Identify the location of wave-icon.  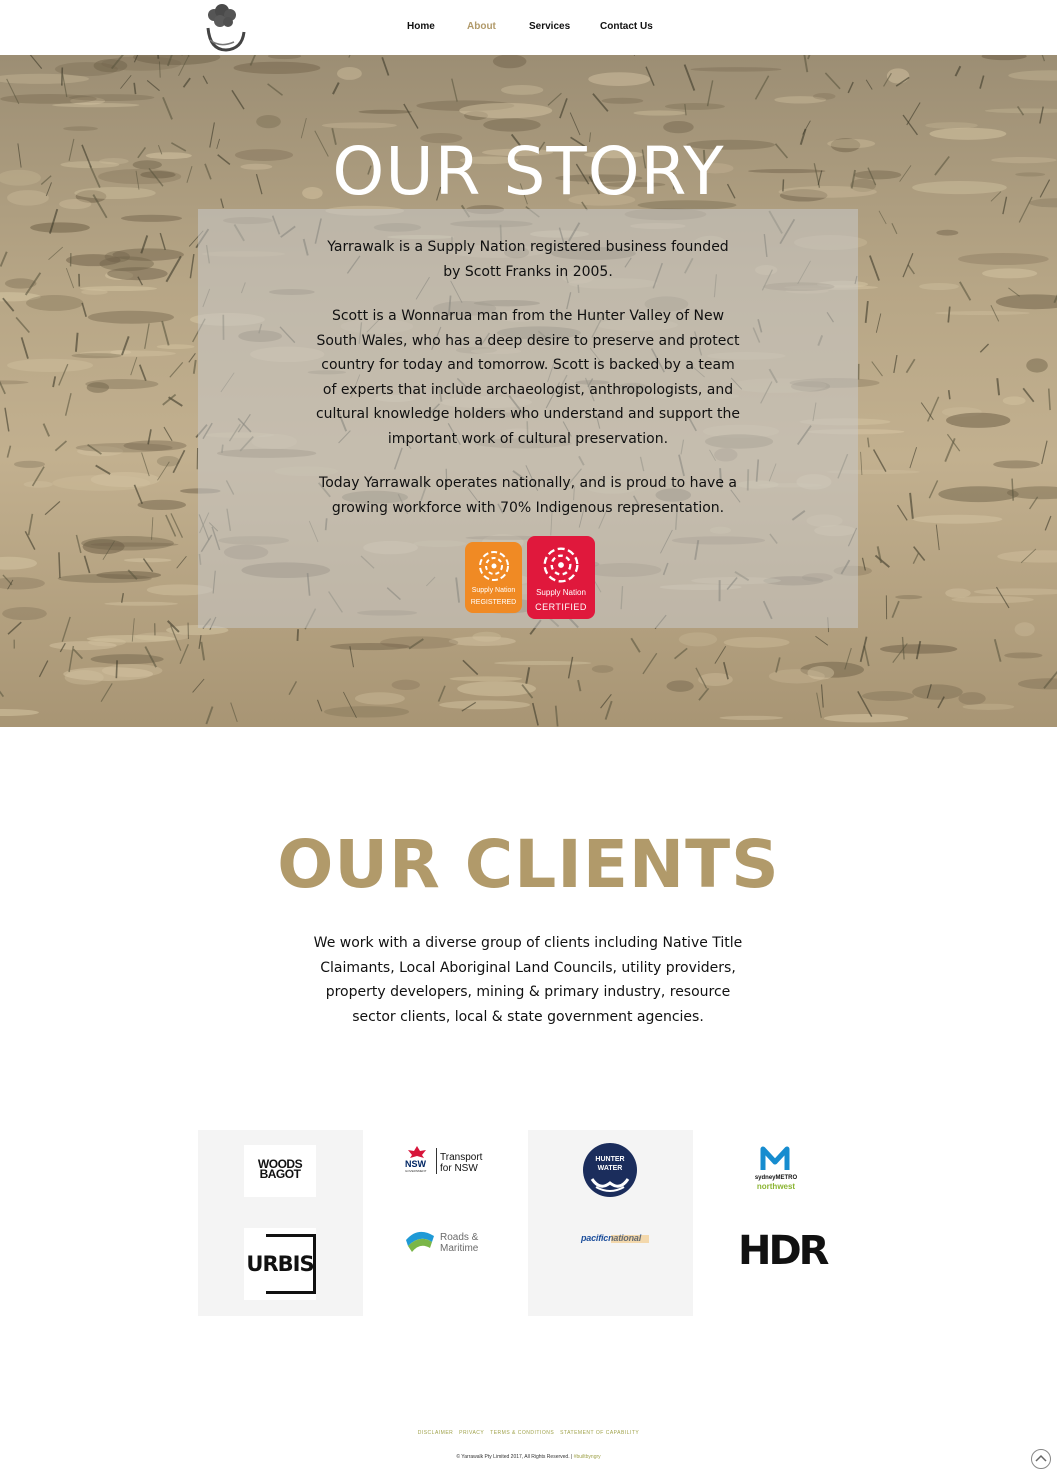
(610, 1185).